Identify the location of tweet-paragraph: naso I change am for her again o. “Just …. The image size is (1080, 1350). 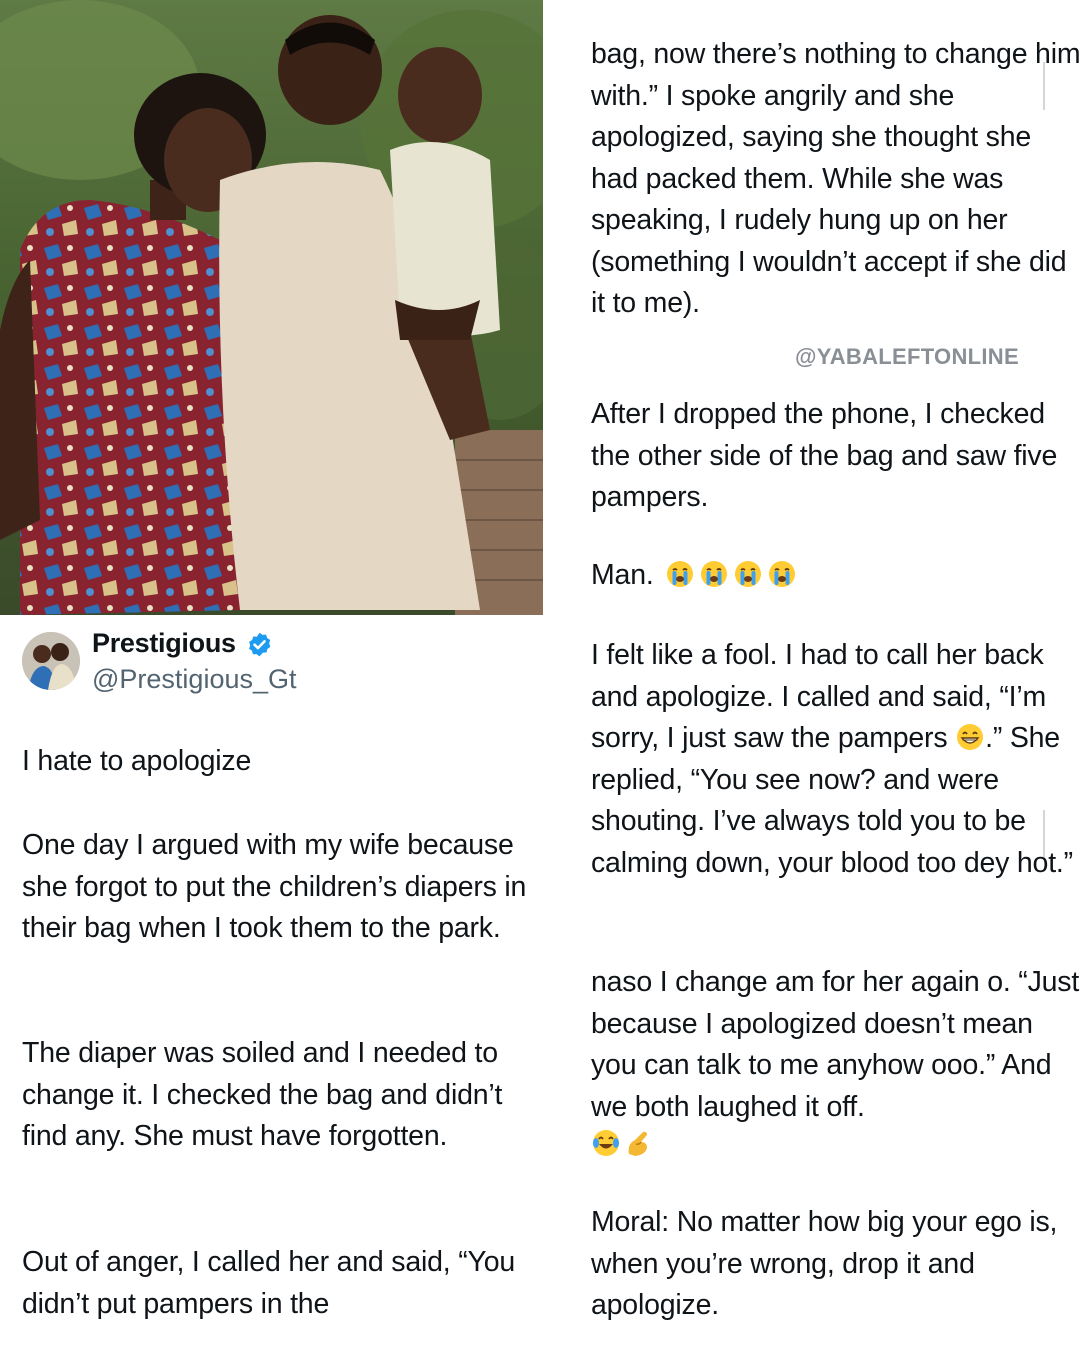
(835, 1044).